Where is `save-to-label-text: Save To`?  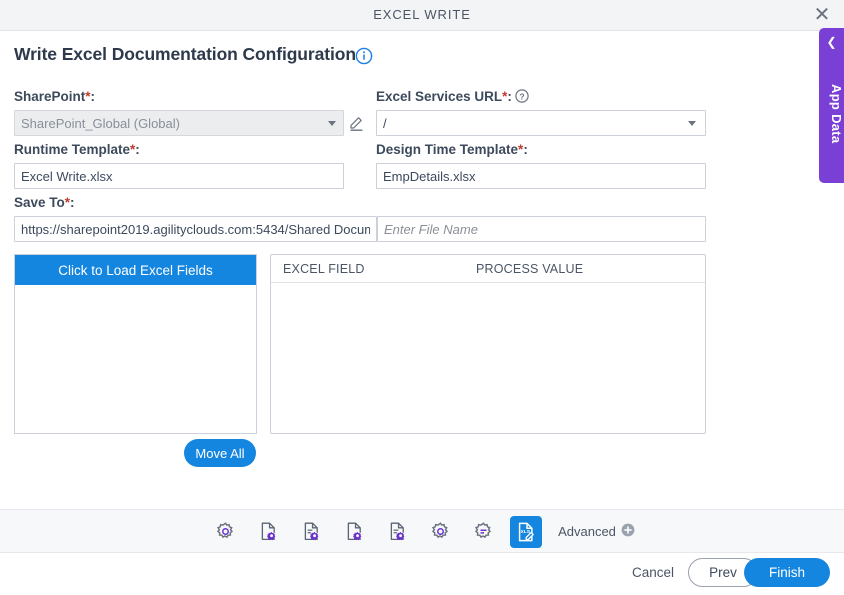
save-to-label-text: Save To is located at coordinates (39, 202).